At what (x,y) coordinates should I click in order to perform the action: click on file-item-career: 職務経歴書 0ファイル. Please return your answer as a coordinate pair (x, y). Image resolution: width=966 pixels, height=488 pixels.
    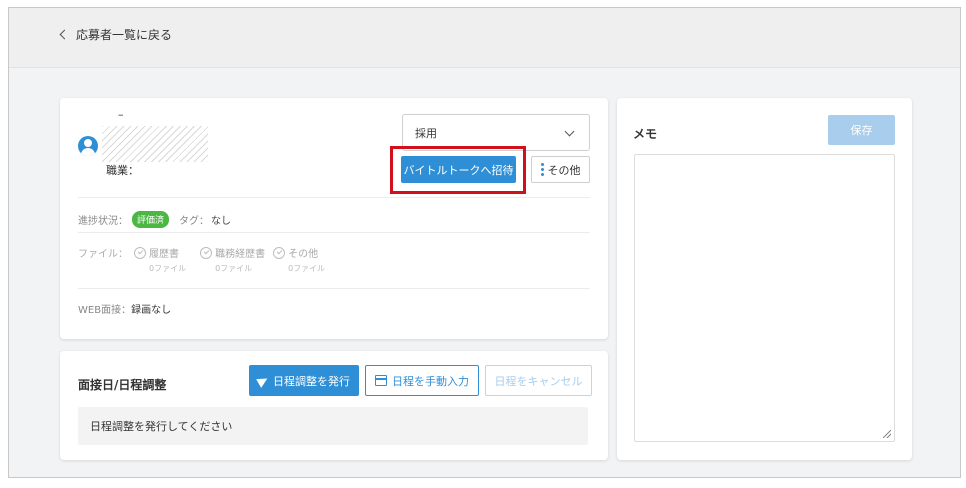
    Looking at the image, I should click on (232, 259).